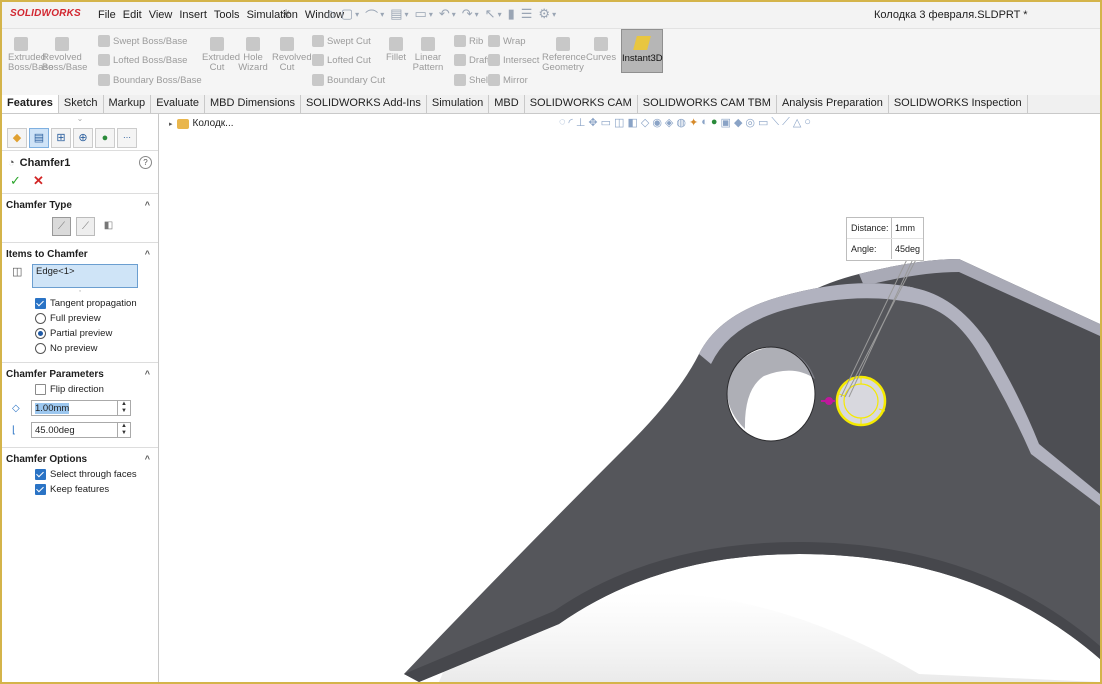 This screenshot has height=684, width=1102. What do you see at coordinates (30, 55) in the screenshot?
I see `extruded-boss-button: Extruded Boss/Base` at bounding box center [30, 55].